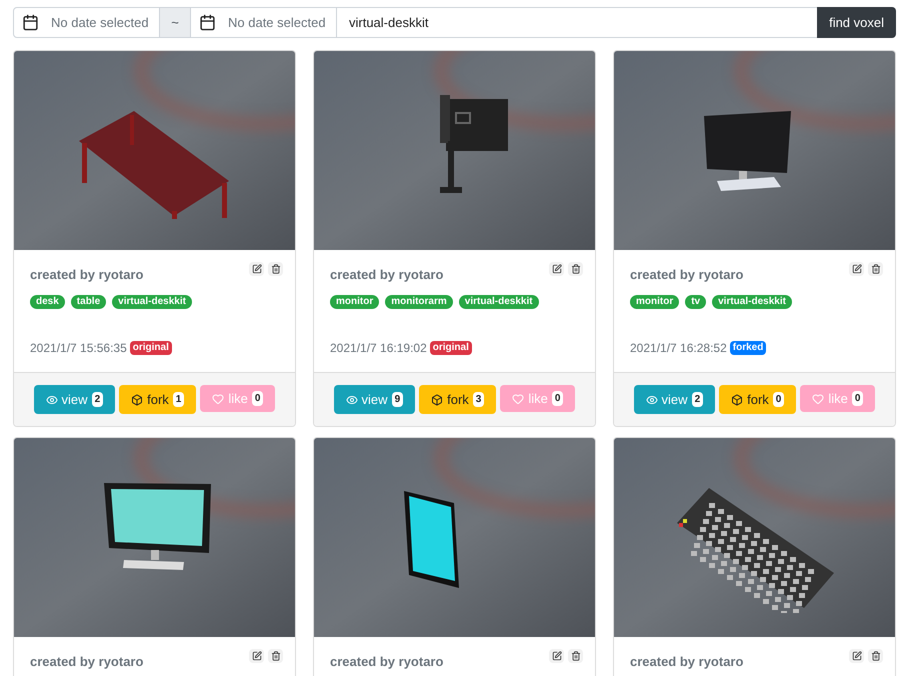 The image size is (909, 676). Describe the element at coordinates (778, 399) in the screenshot. I see `fork-count: 0` at that location.